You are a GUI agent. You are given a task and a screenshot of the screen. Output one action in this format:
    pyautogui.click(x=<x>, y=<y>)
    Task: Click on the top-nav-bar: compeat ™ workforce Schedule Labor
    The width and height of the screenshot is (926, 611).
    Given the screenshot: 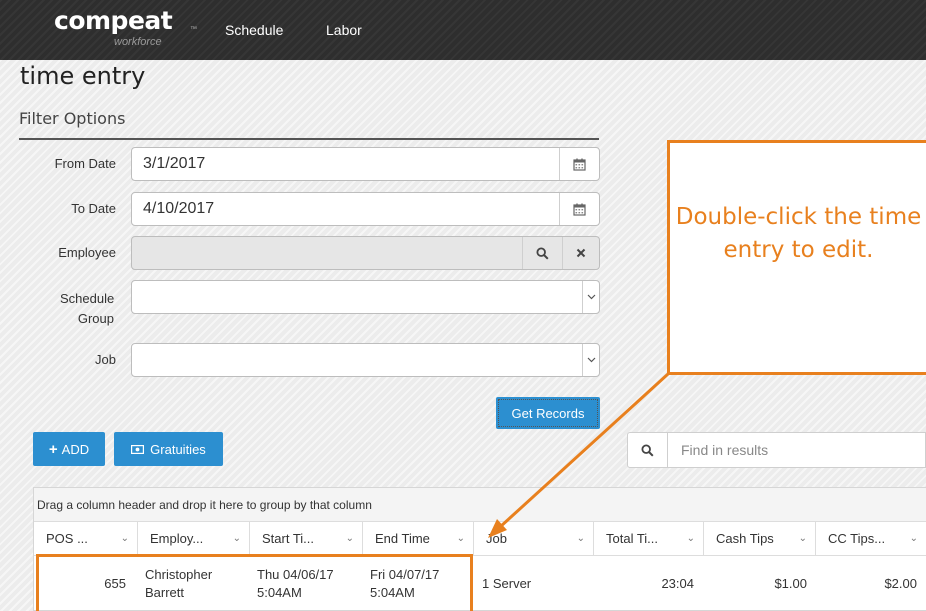 What is the action you would take?
    pyautogui.click(x=463, y=30)
    